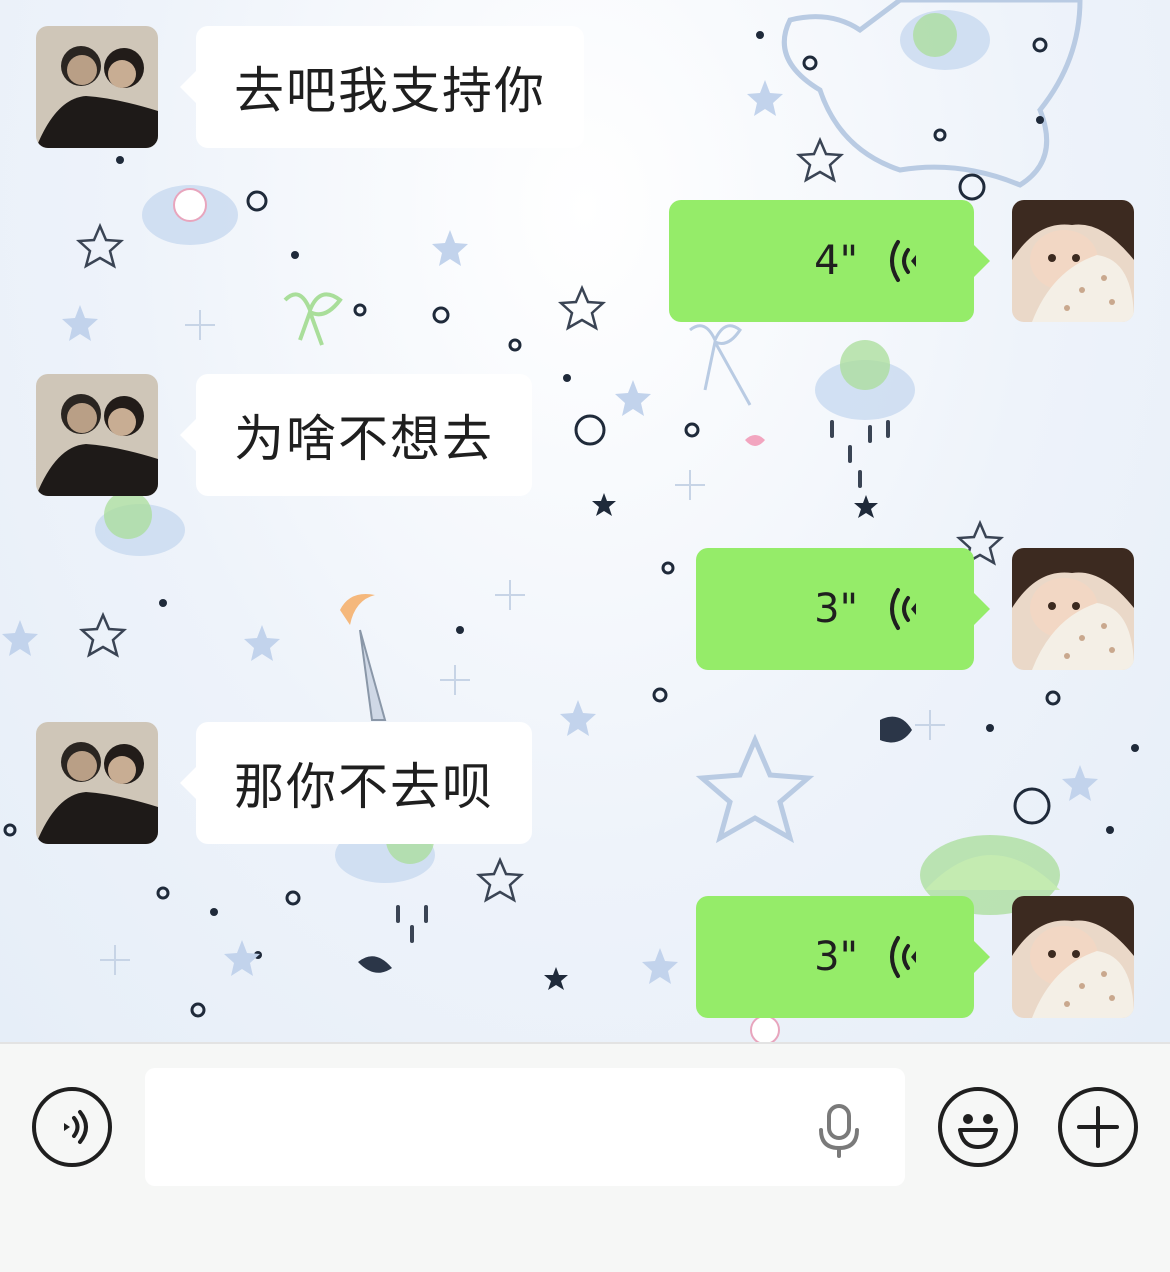 The height and width of the screenshot is (1272, 1170). Describe the element at coordinates (382, 87) in the screenshot. I see `received-text-bubble: 去吧我支持你` at that location.